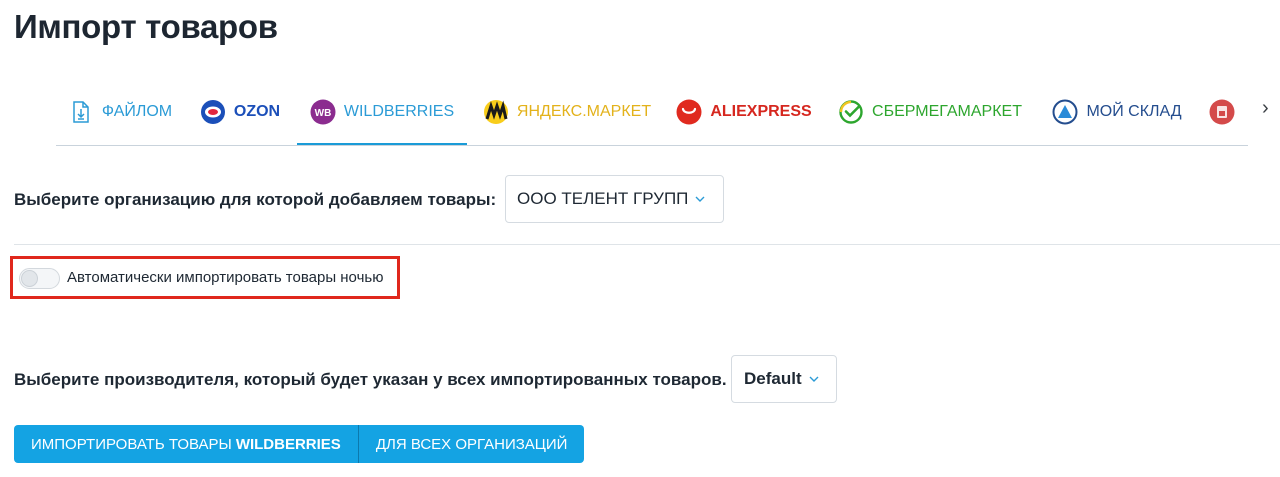 This screenshot has width=1280, height=477. Describe the element at coordinates (689, 112) in the screenshot. I see `aliexpress-logo-icon` at that location.